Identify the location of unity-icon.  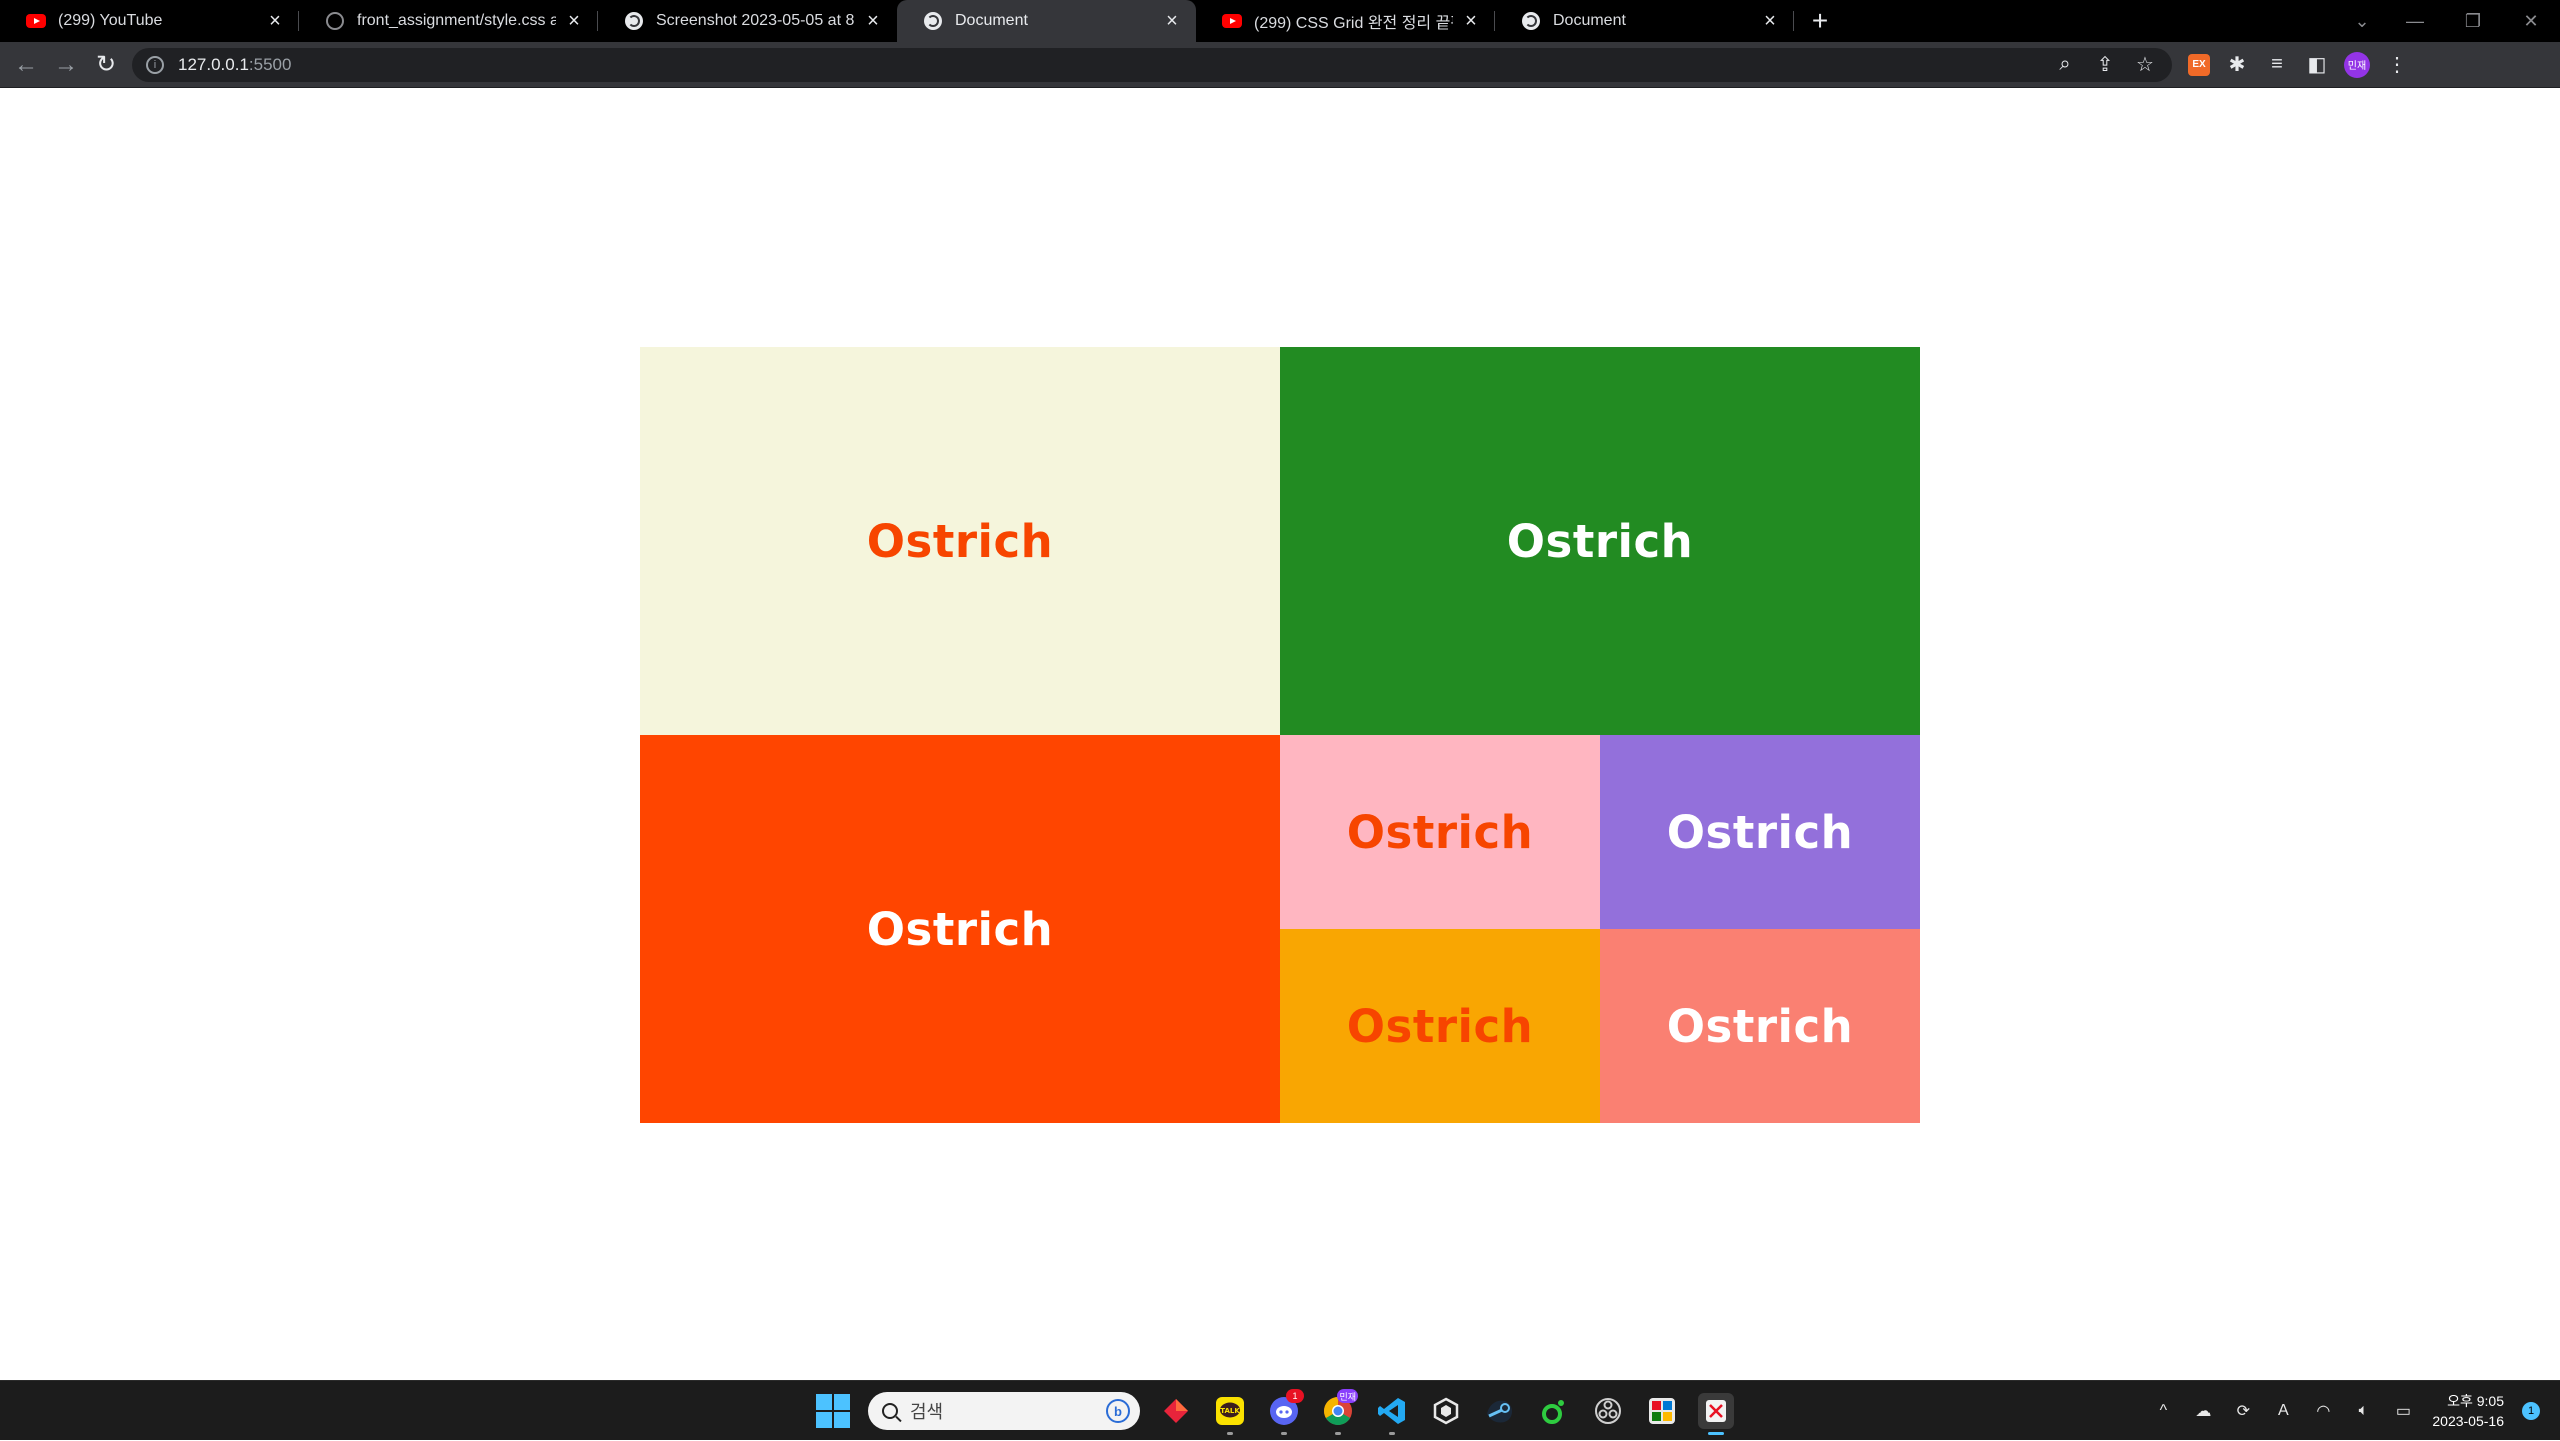
(1446, 1411).